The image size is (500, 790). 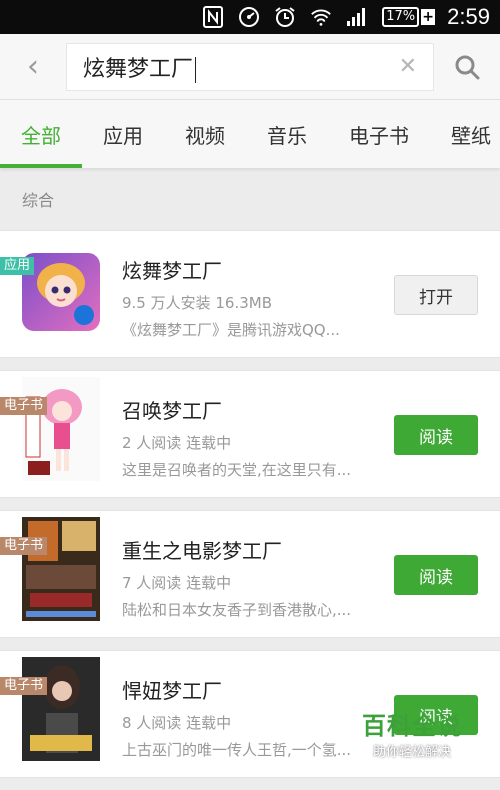 I want to click on clock: 2:59, so click(x=468, y=16).